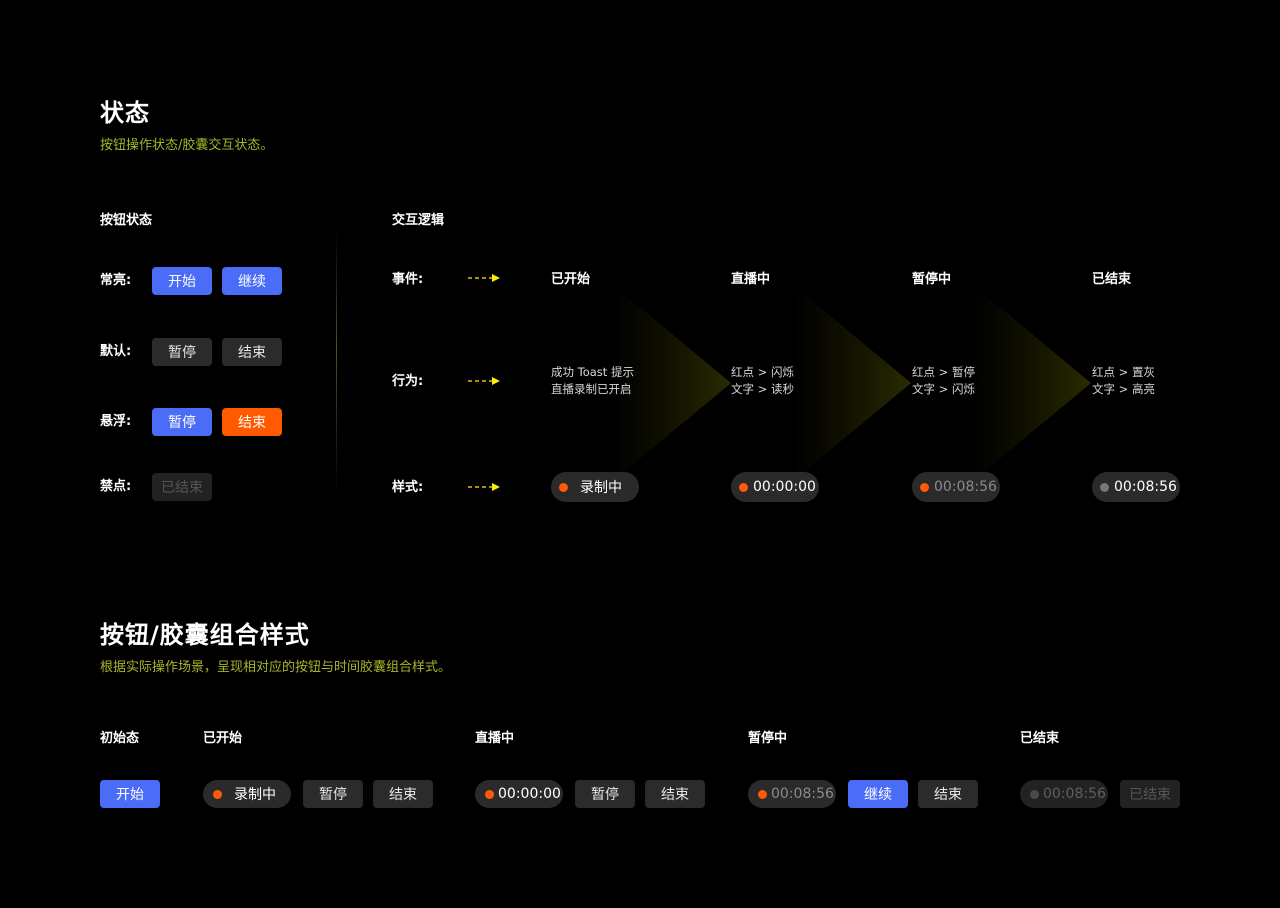 This screenshot has height=908, width=1280. What do you see at coordinates (252, 281) in the screenshot?
I see `continue-button-primary: 继续` at bounding box center [252, 281].